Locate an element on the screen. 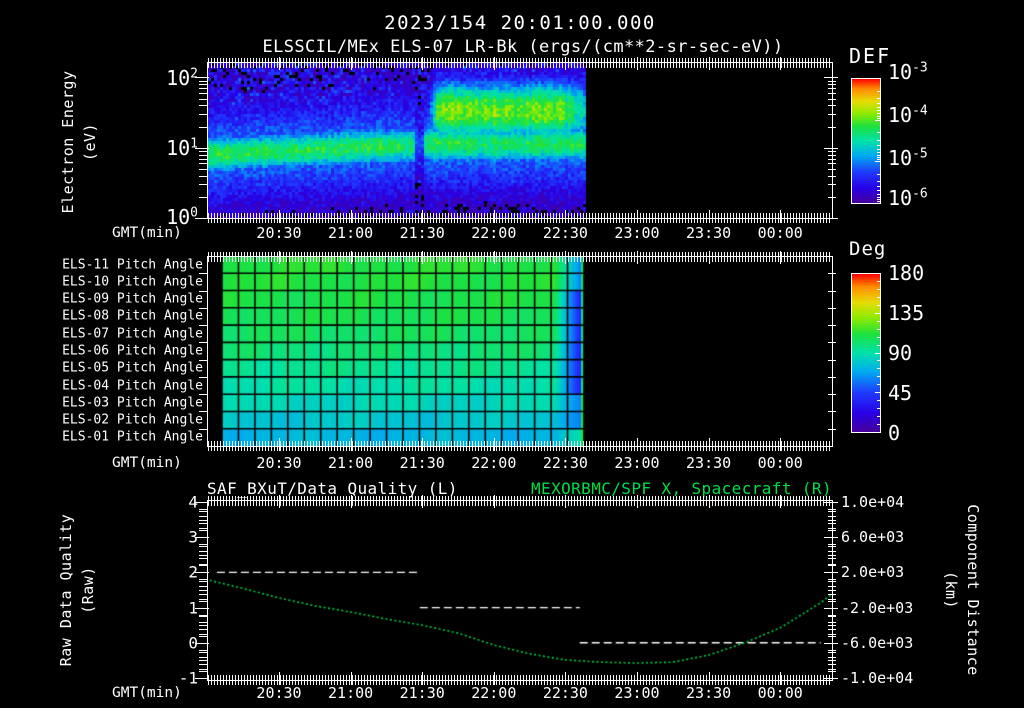 The image size is (1024, 708). deg-tick-label: 0 is located at coordinates (894, 433).